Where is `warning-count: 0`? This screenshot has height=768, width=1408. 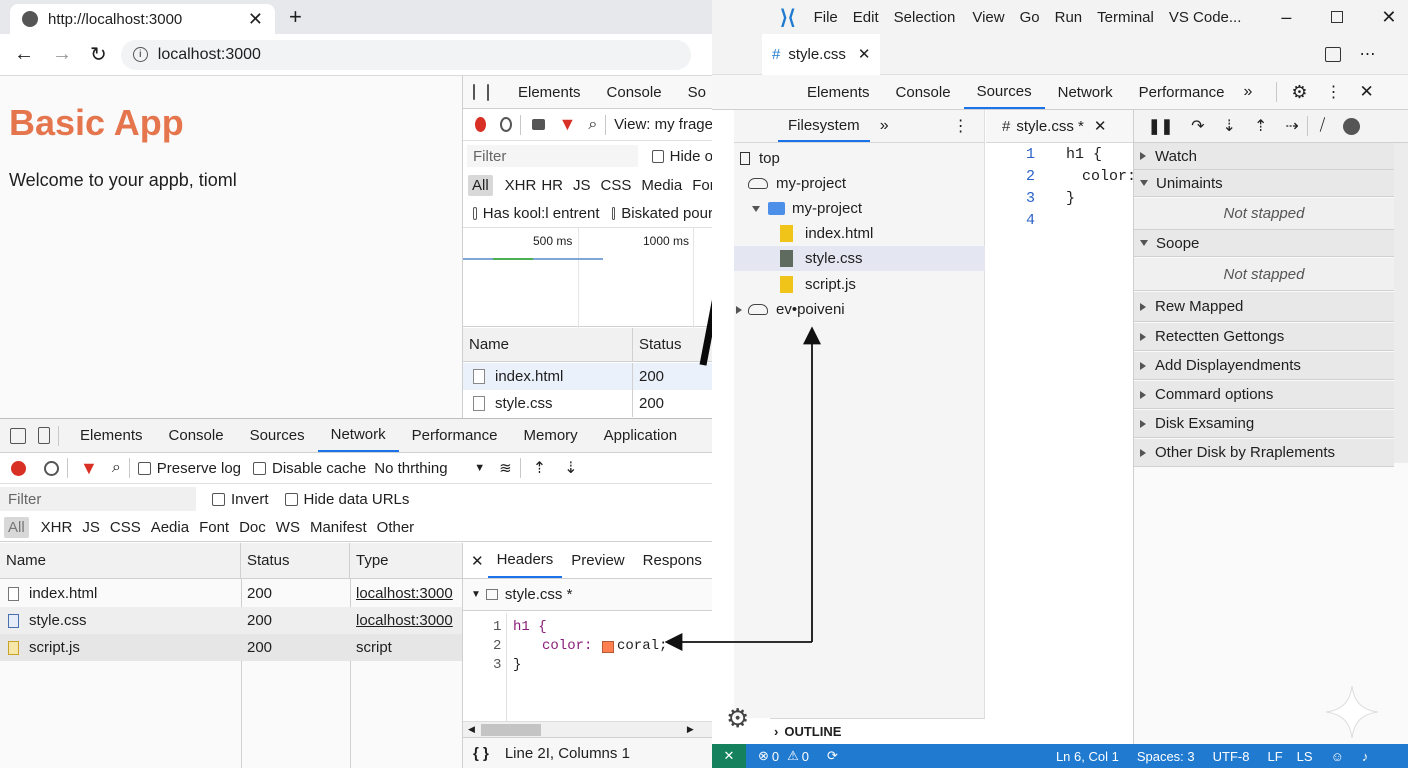 warning-count: 0 is located at coordinates (805, 756).